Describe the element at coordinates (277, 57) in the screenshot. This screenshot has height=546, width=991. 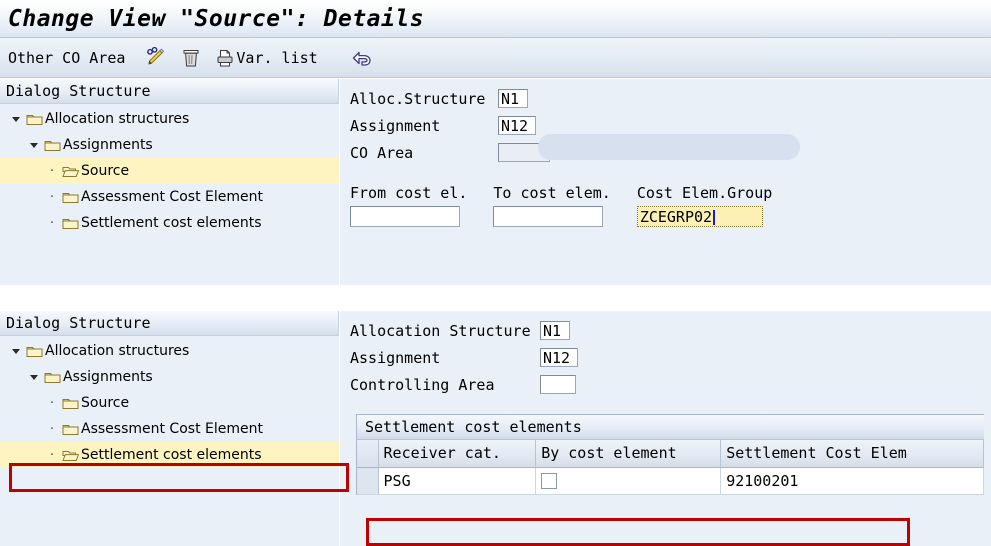
I see `var-list-label: Var. list` at that location.